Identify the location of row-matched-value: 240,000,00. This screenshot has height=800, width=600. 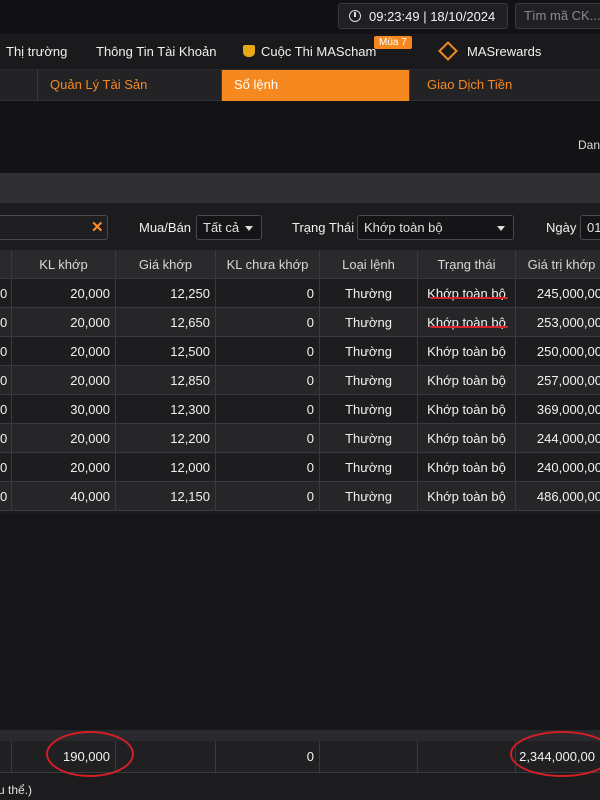
(558, 467).